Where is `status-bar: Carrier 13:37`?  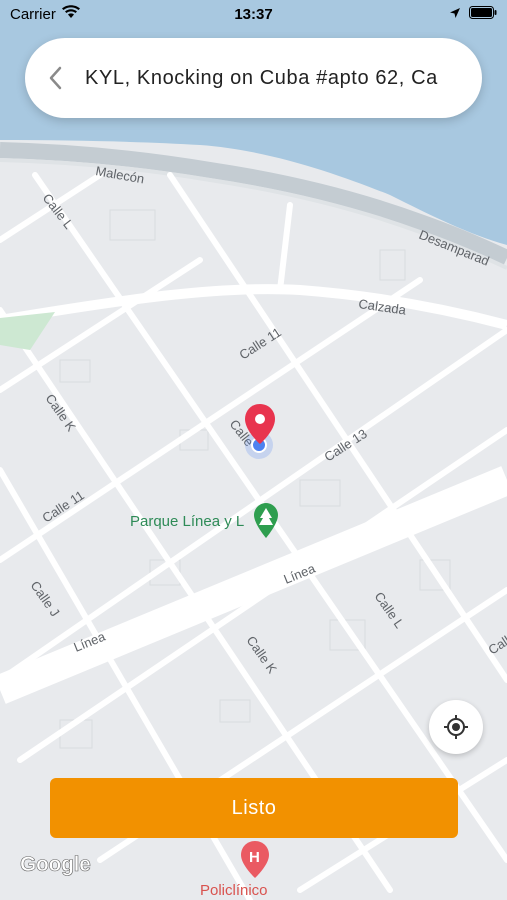
status-bar: Carrier 13:37 is located at coordinates (253, 14).